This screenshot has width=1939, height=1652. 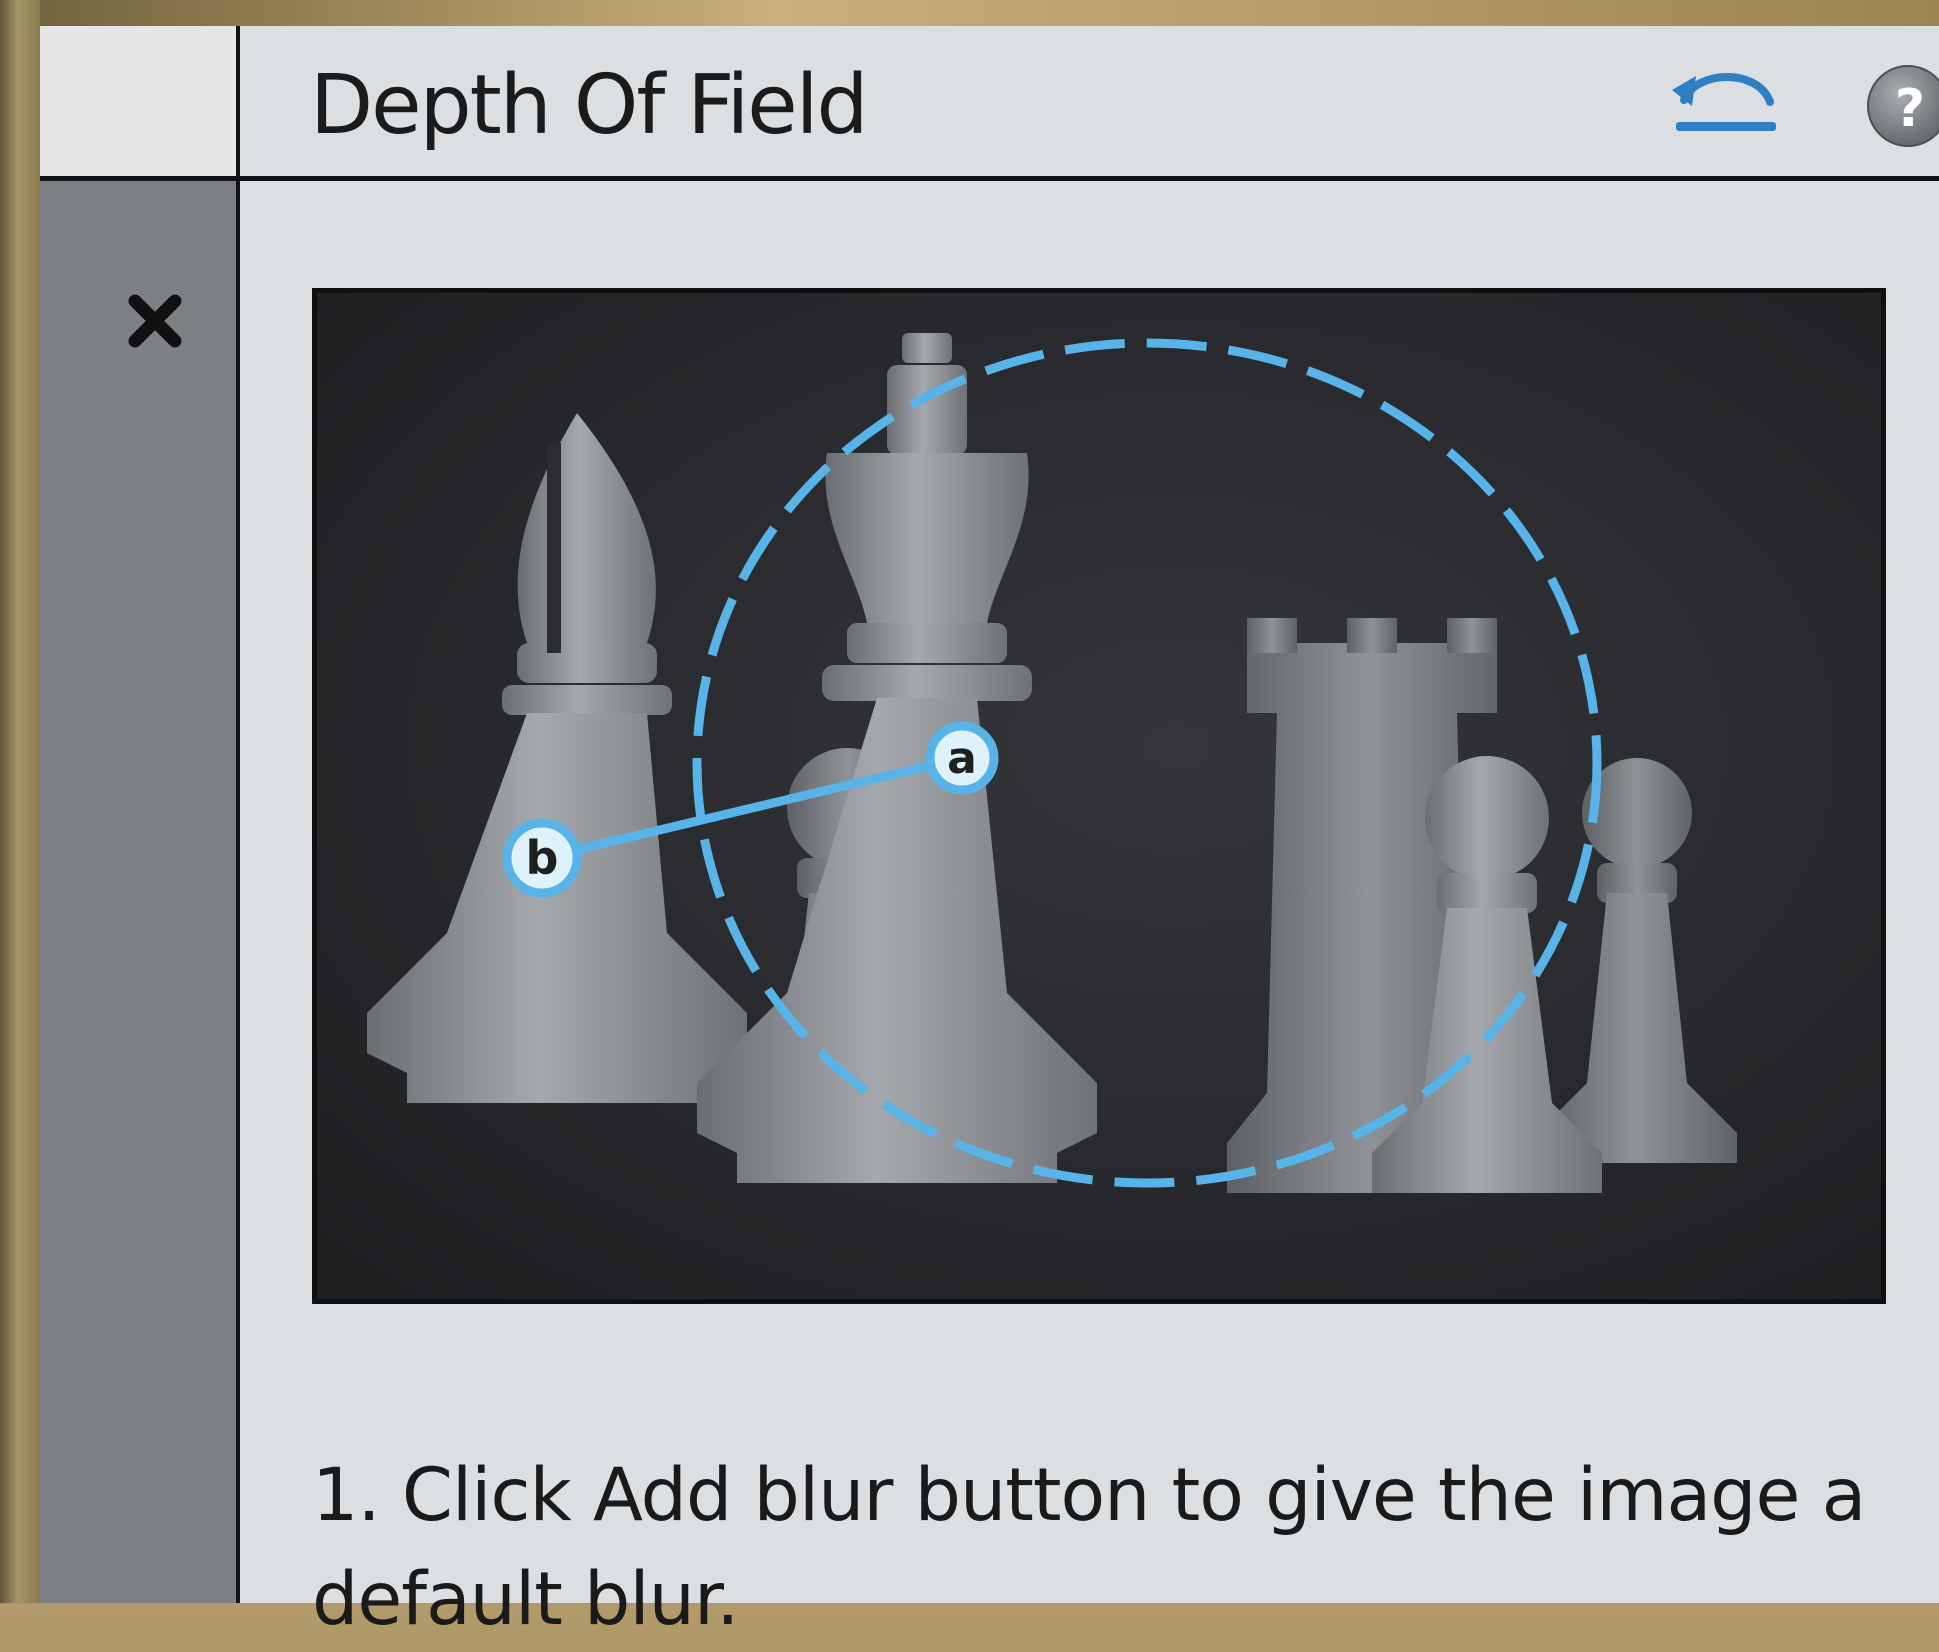 I want to click on marker-b-label: b, so click(x=542, y=858).